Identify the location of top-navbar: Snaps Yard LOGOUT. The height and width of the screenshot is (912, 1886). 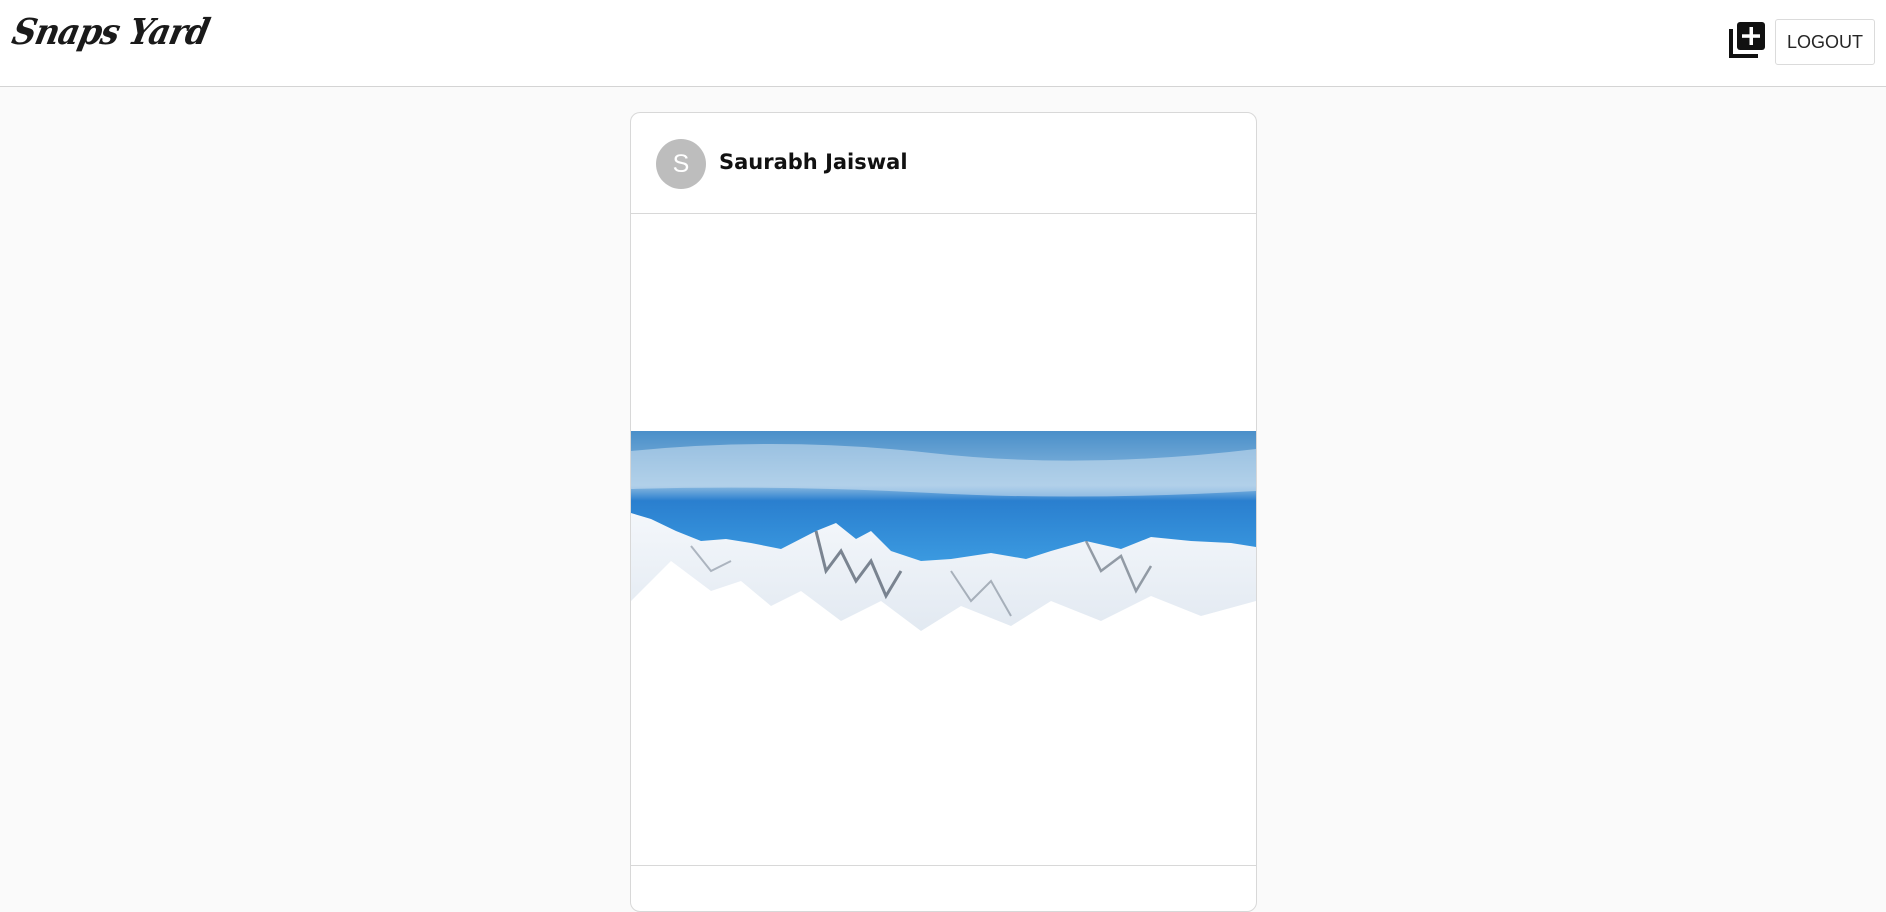
(943, 43).